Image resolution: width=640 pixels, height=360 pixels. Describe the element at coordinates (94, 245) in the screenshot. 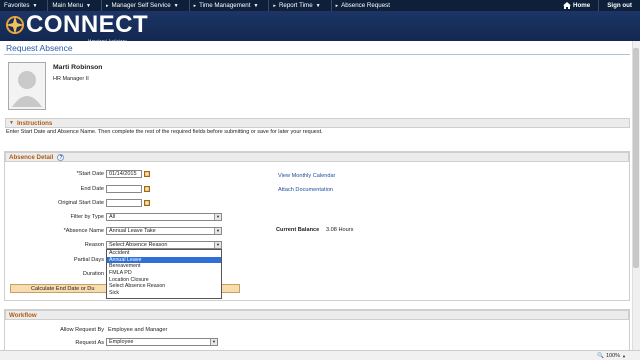

I see `reason-label: Reason` at that location.